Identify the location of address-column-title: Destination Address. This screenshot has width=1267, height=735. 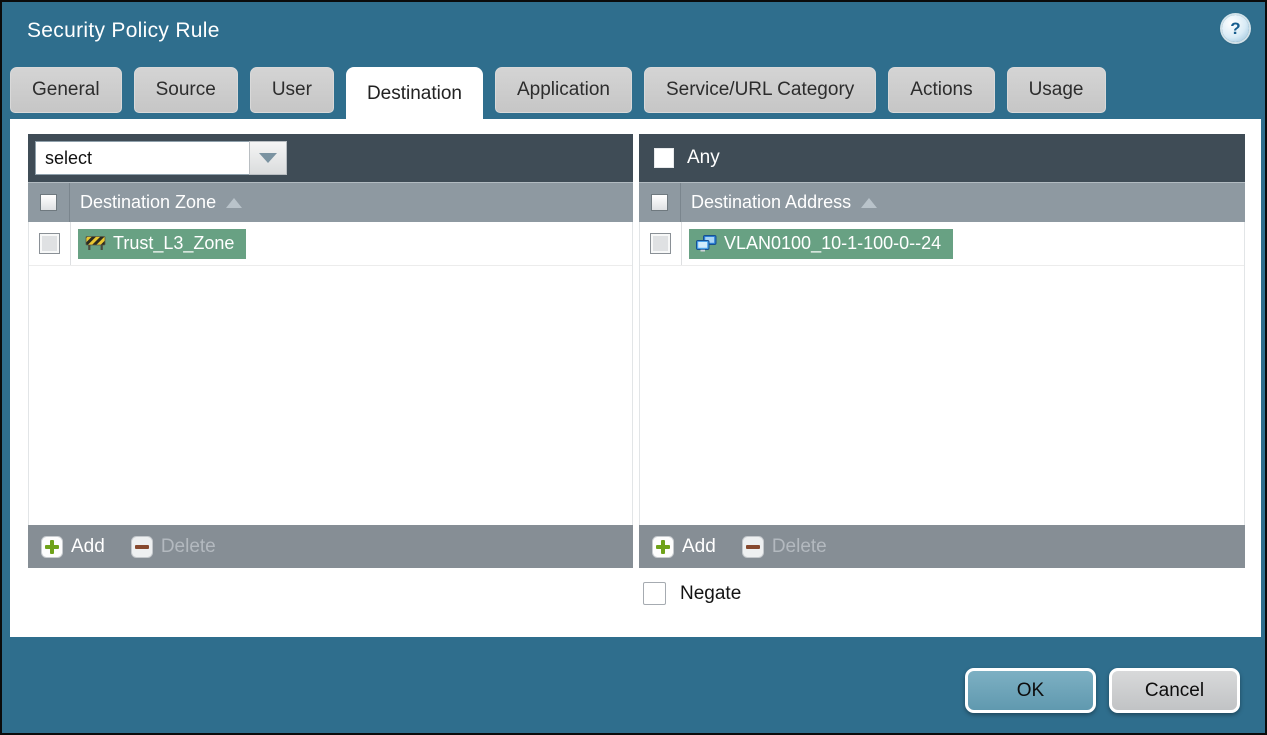
(771, 202).